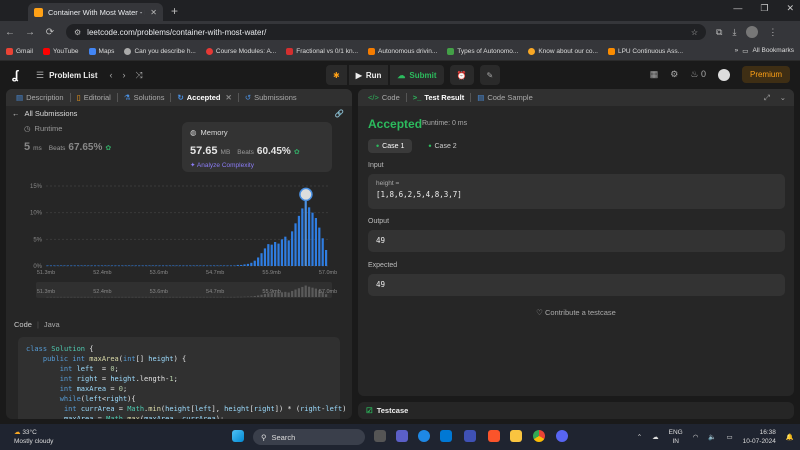 This screenshot has width=800, height=450. What do you see at coordinates (37, 240) in the screenshot?
I see `y-tick-label: 5%` at bounding box center [37, 240].